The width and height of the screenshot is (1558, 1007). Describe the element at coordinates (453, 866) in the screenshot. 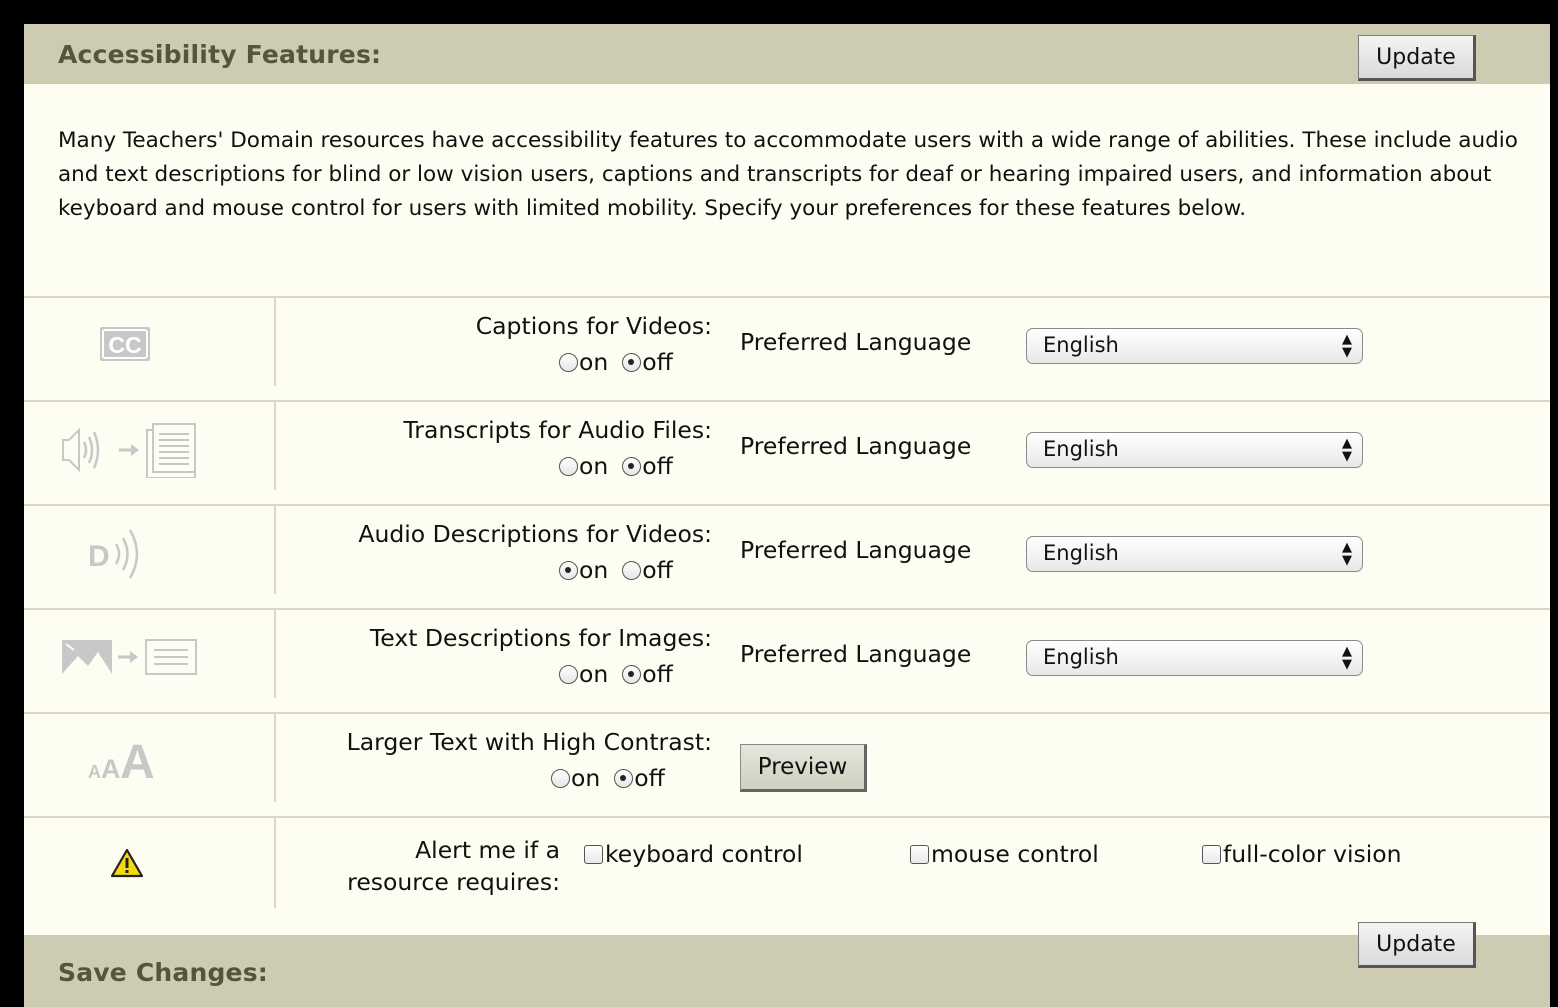

I see `alert-label: Alert me if a resource requires:` at that location.